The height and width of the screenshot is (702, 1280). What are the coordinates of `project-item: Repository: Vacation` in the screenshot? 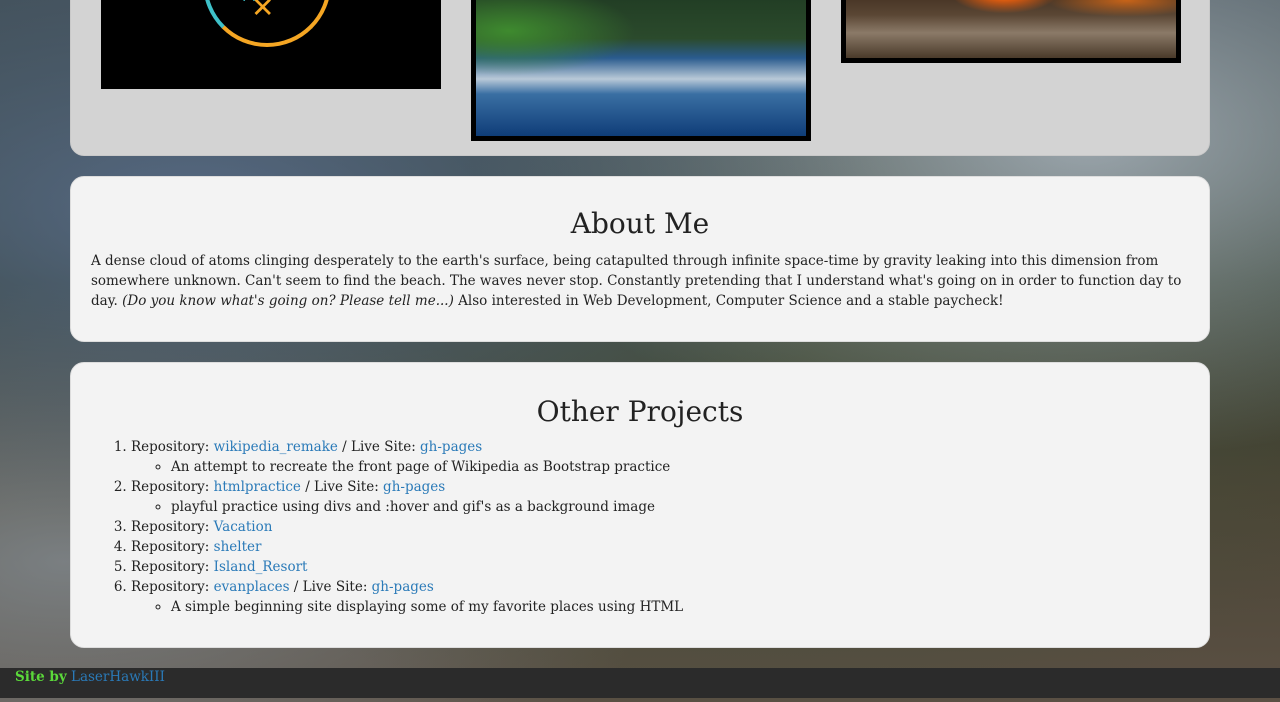 It's located at (407, 527).